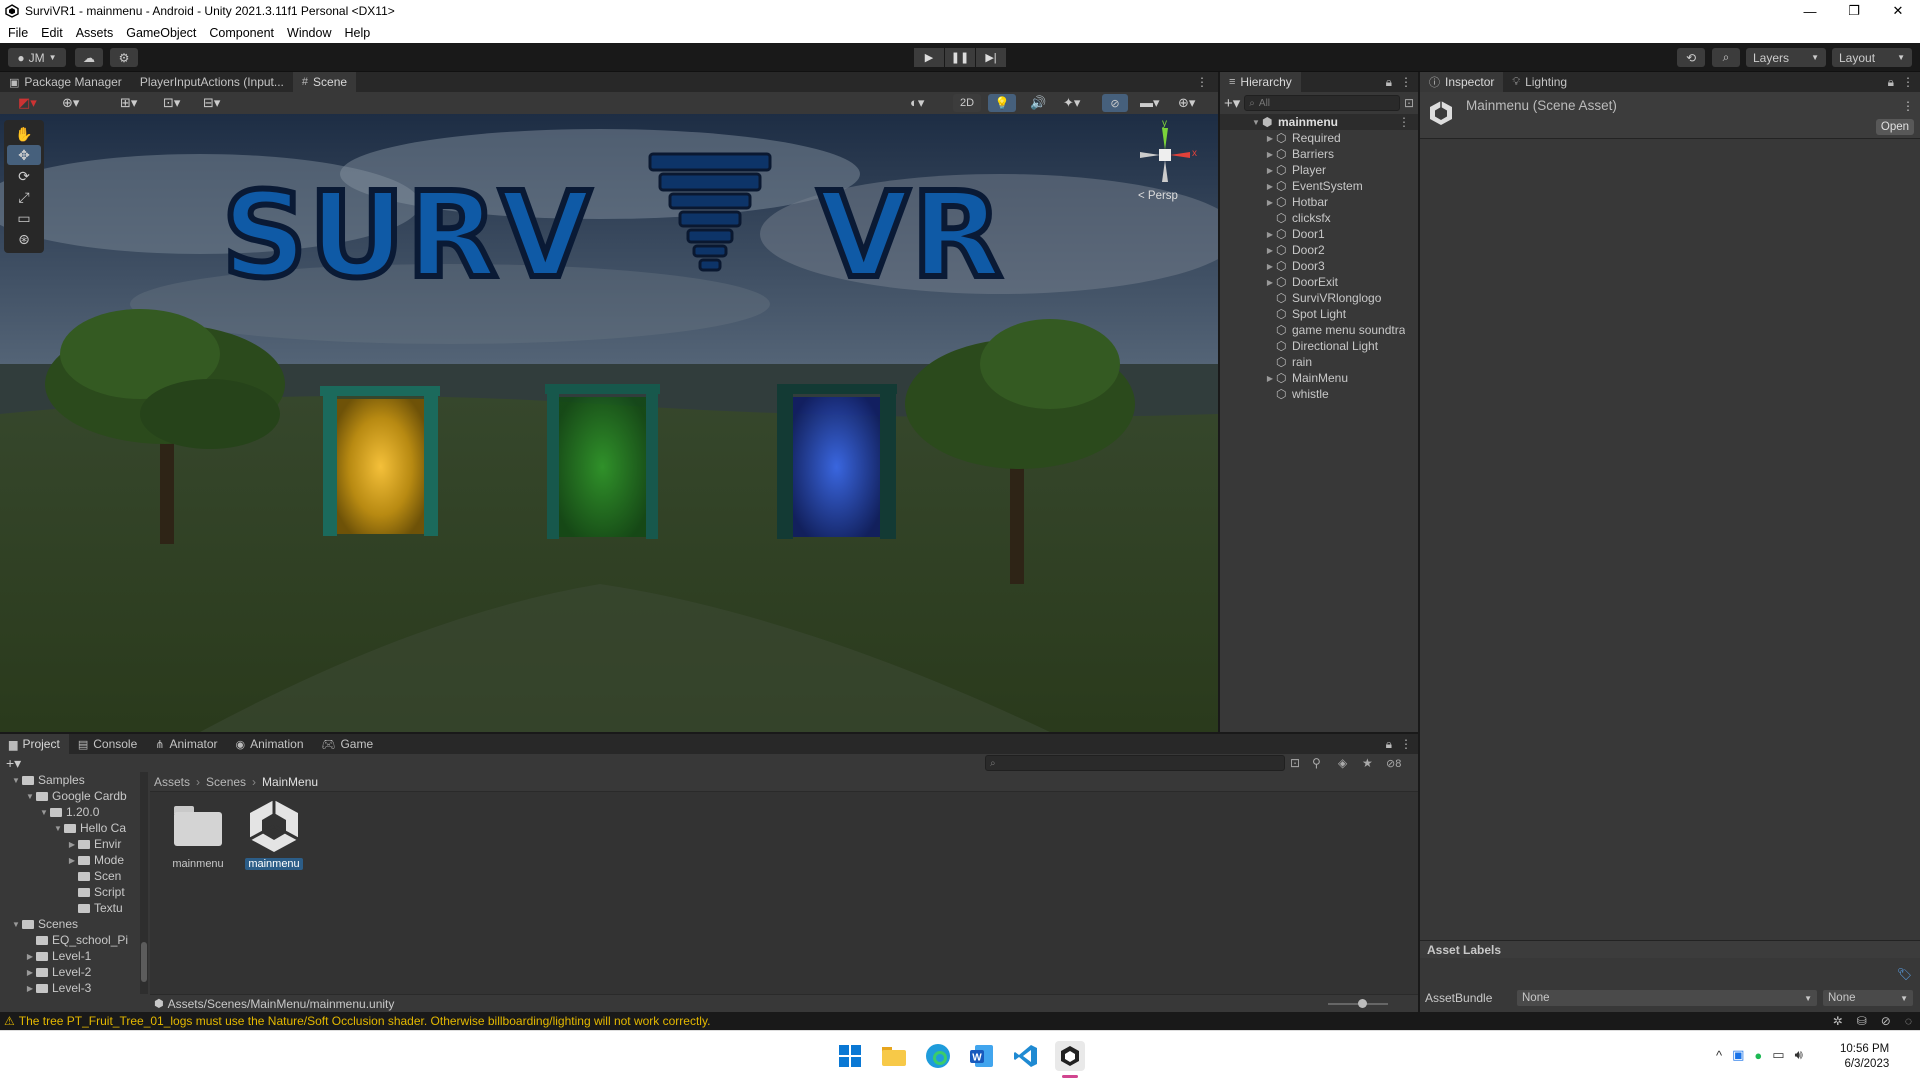 The image size is (1920, 1080). What do you see at coordinates (1319, 218) in the screenshot?
I see `hierarchy-item: ⬡ clicksfx` at bounding box center [1319, 218].